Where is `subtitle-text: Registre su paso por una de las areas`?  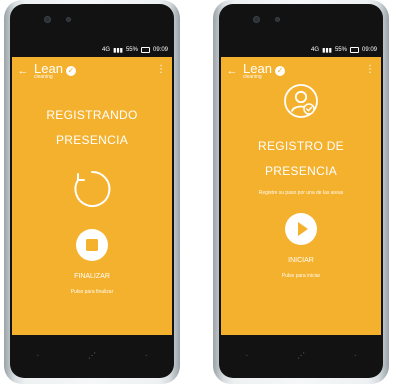
subtitle-text: Registre su paso por una de las areas is located at coordinates (301, 193).